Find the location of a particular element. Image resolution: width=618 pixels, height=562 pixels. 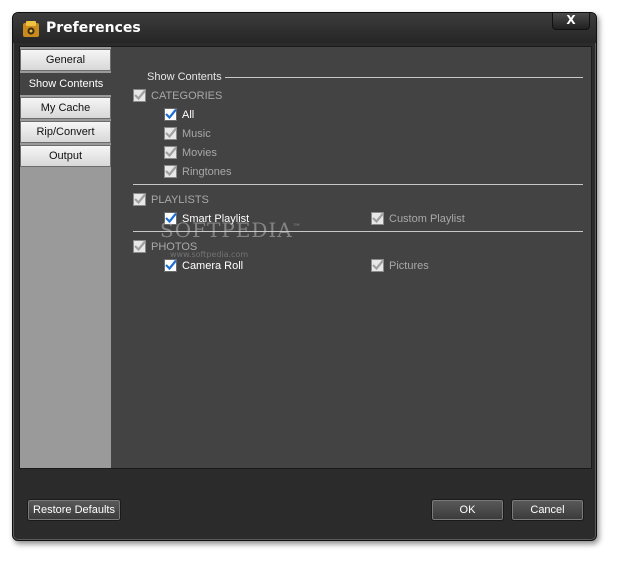

category-music-checkbox is located at coordinates (170, 133).